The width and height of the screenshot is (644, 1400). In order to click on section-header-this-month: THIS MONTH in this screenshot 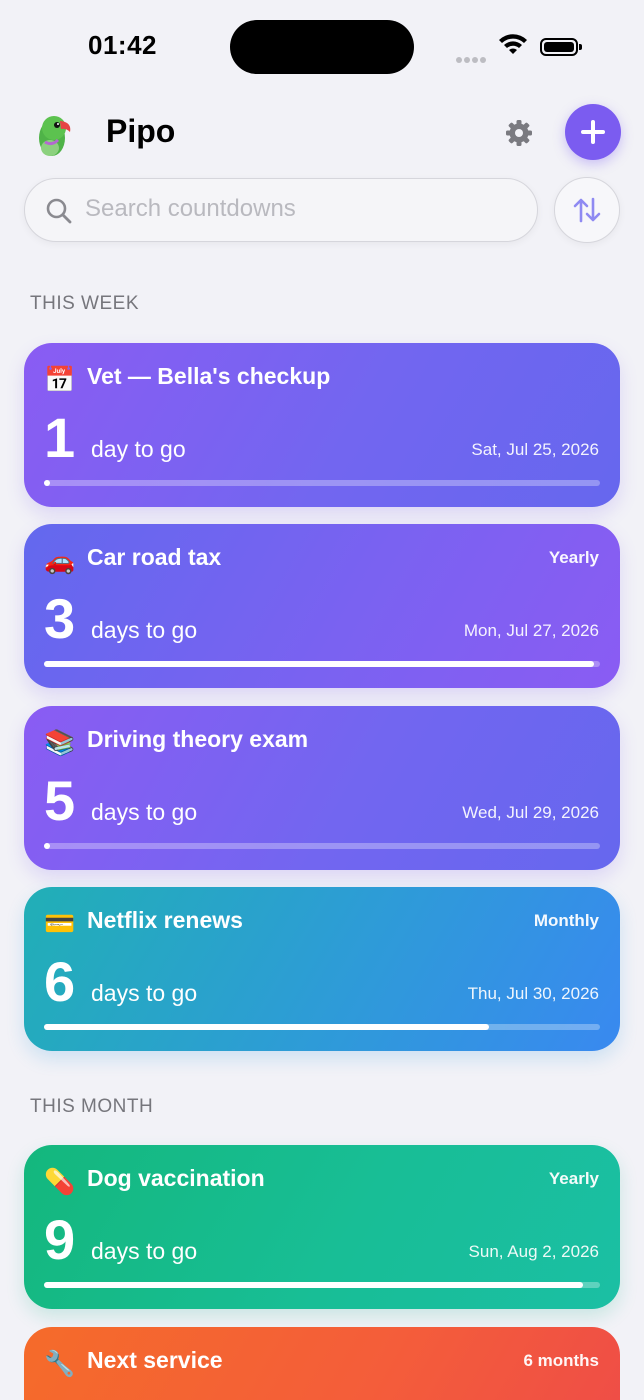, I will do `click(92, 1106)`.